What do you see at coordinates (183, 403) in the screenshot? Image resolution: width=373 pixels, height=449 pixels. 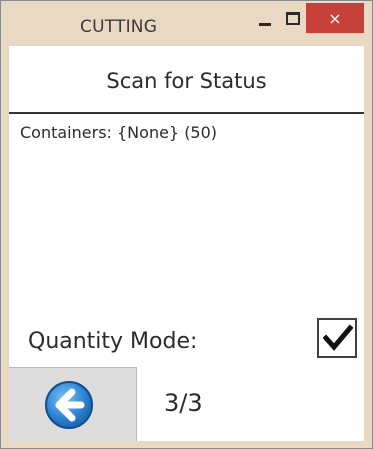 I see `page-indicator: 3/3` at bounding box center [183, 403].